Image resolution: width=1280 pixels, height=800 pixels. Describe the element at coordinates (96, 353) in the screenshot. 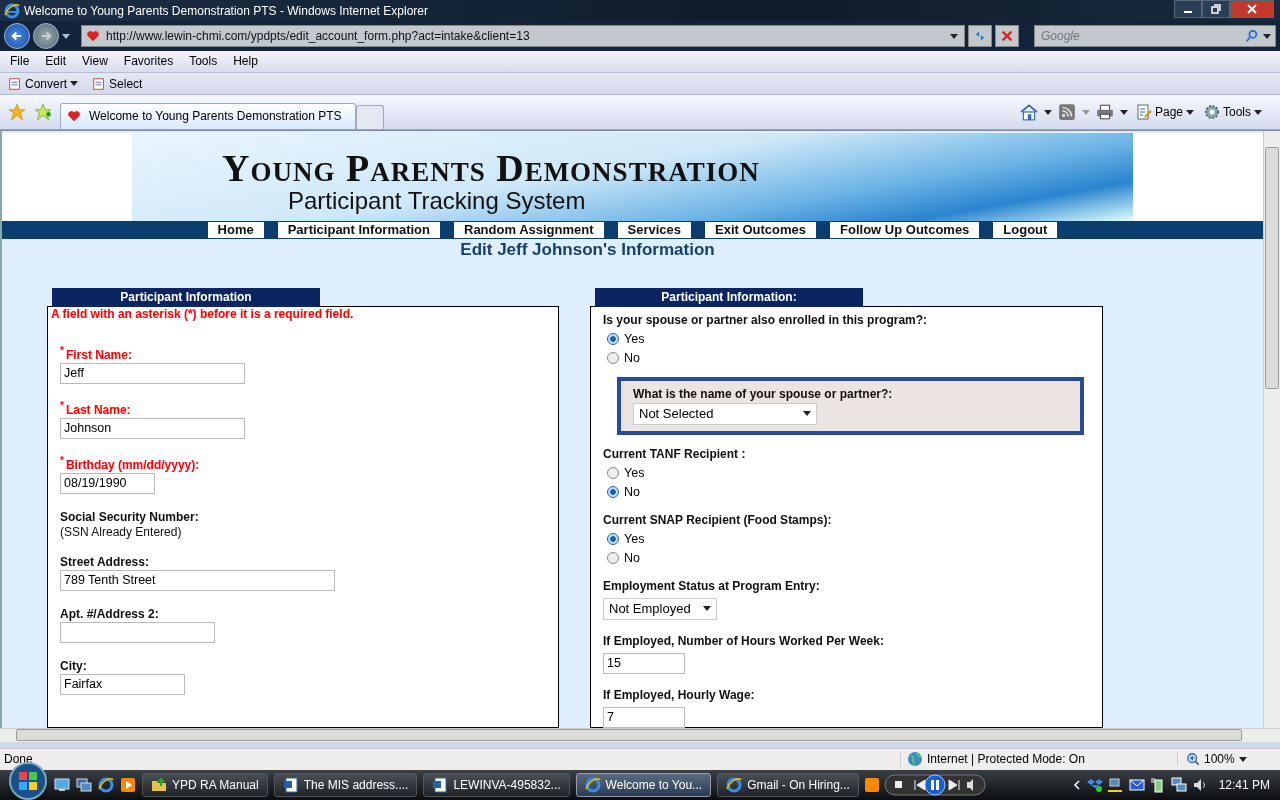

I see `field-label: $^{*}$ First Name:` at that location.